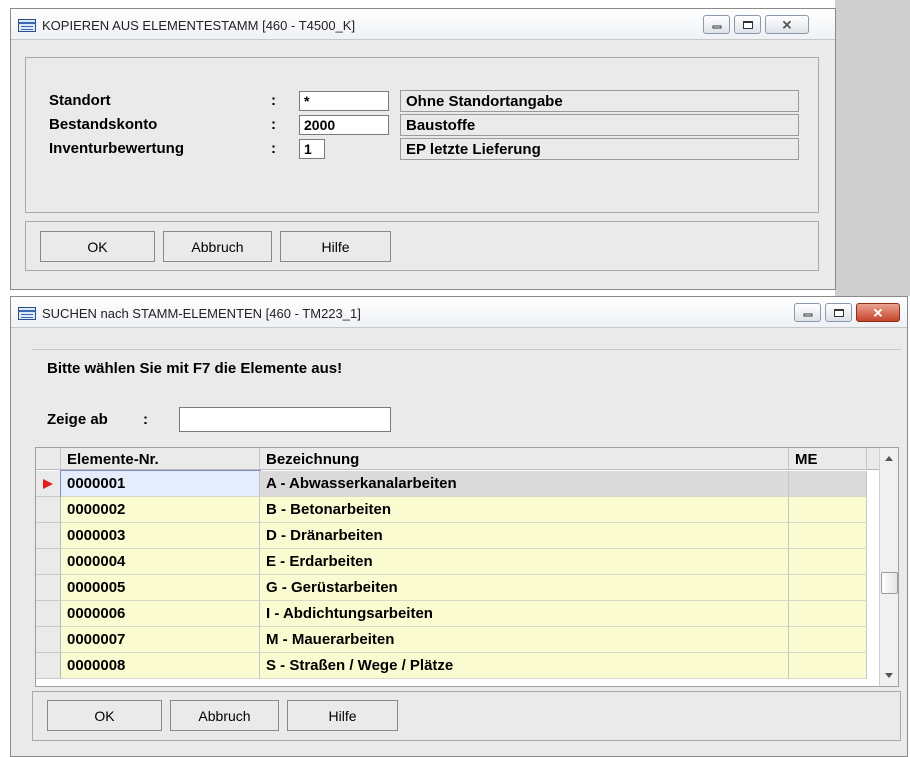 This screenshot has height=757, width=910. Describe the element at coordinates (344, 125) in the screenshot. I see `bestandskonto-input: 2000` at that location.